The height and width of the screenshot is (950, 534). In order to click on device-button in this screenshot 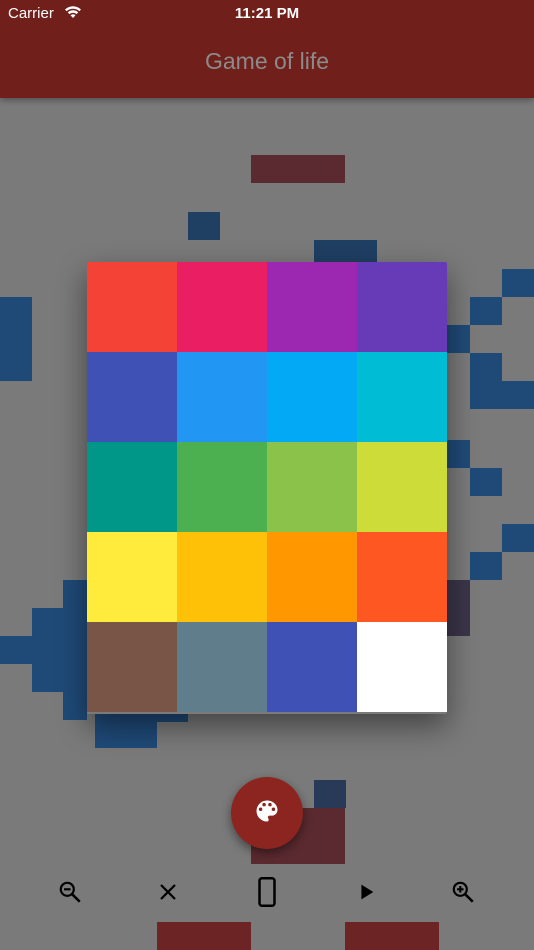, I will do `click(267, 894)`.